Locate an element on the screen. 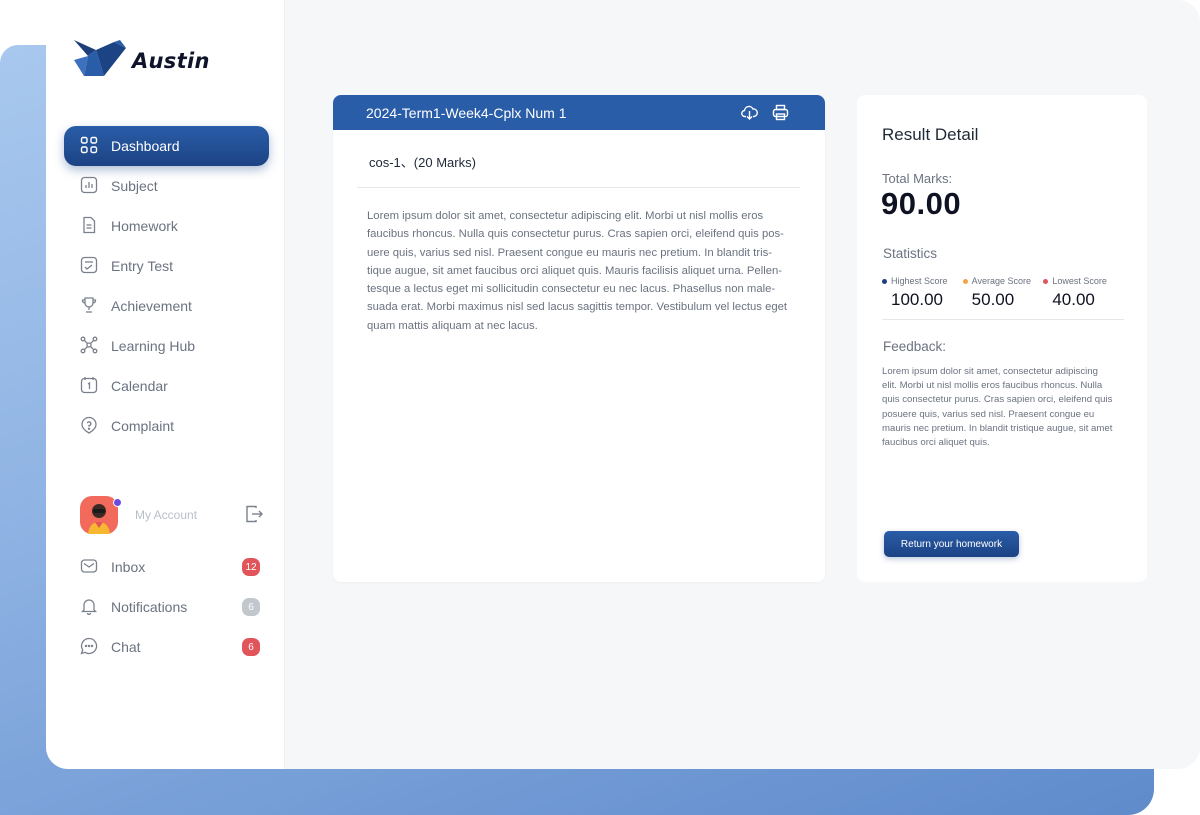  total-marks-value: 90.00 is located at coordinates (921, 203).